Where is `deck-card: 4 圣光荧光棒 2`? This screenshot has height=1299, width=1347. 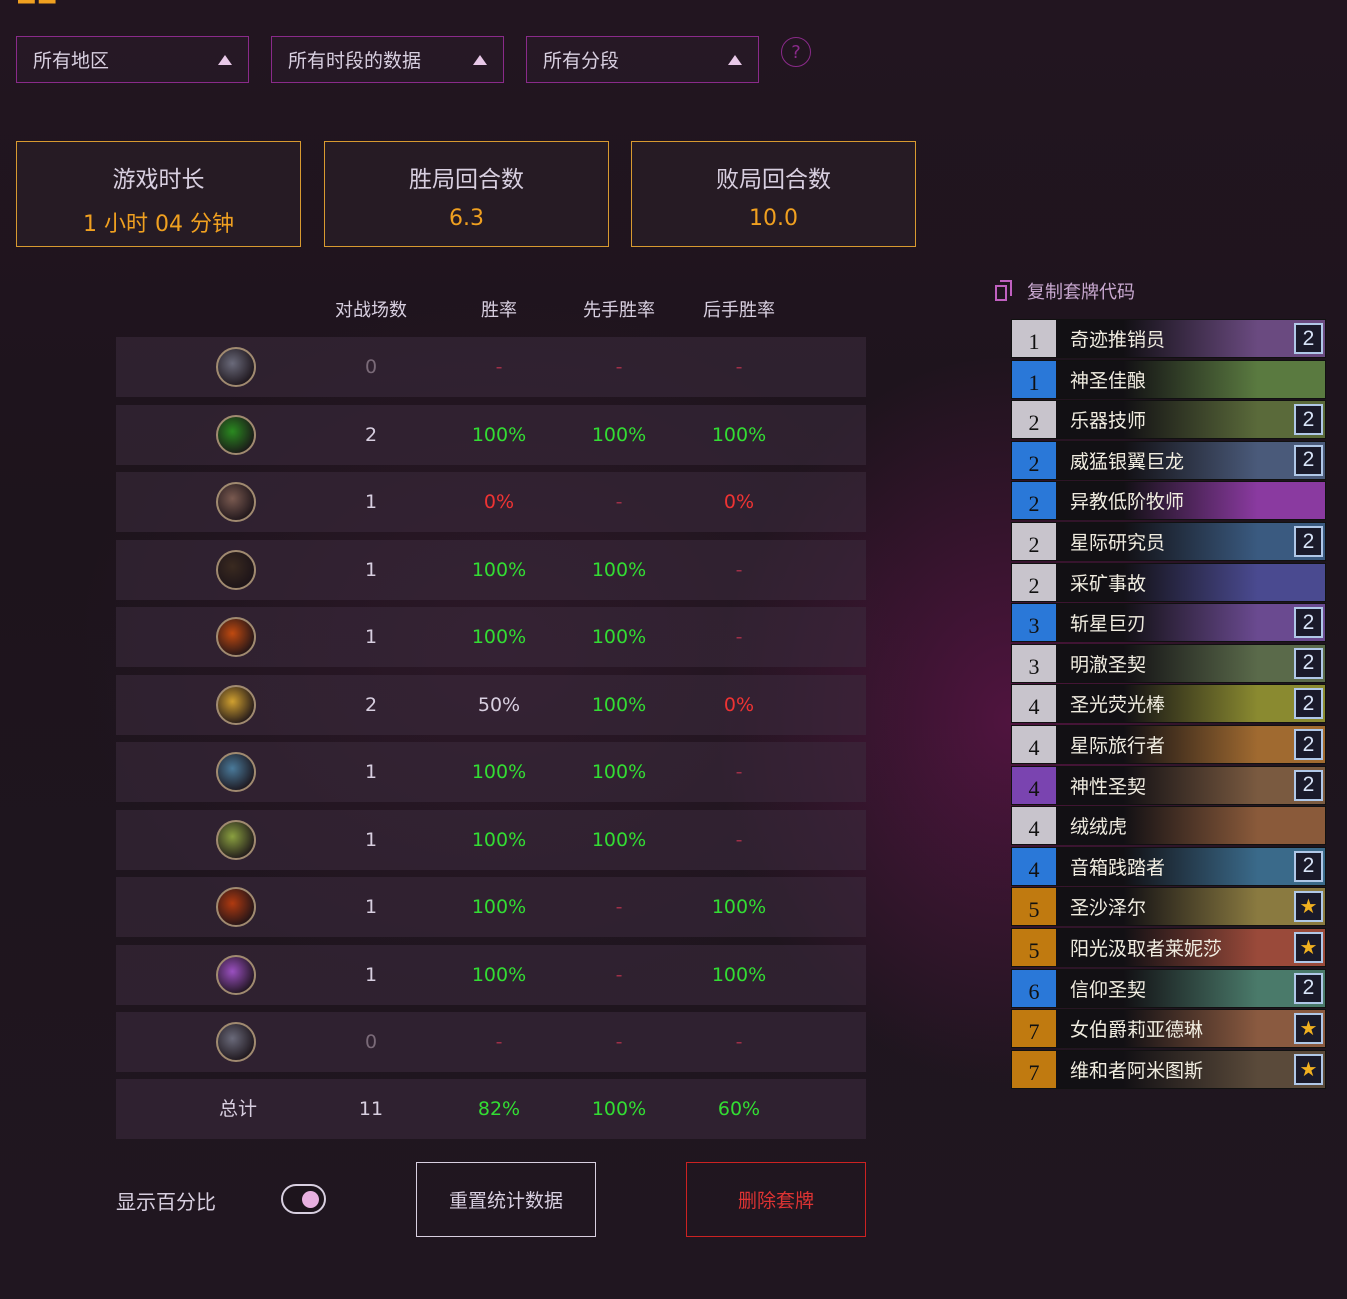
deck-card: 4 圣光荧光棒 2 is located at coordinates (1168, 704).